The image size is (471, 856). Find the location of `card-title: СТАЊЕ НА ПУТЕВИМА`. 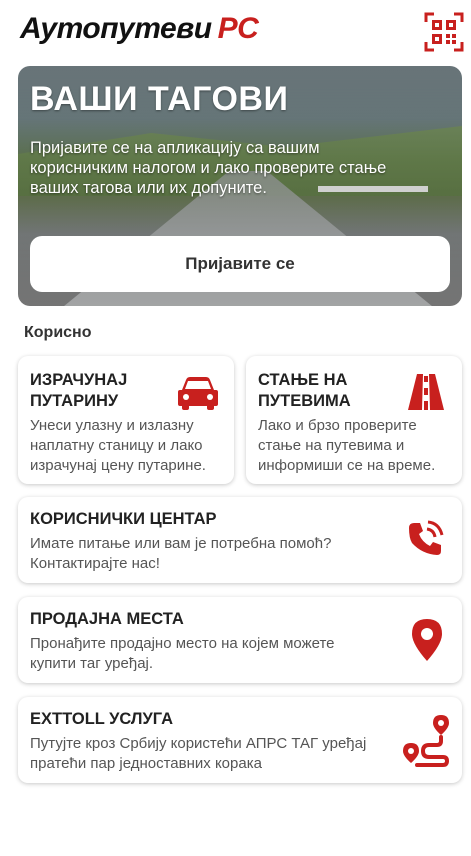

card-title: СТАЊЕ НА ПУТЕВИМА is located at coordinates (304, 390).